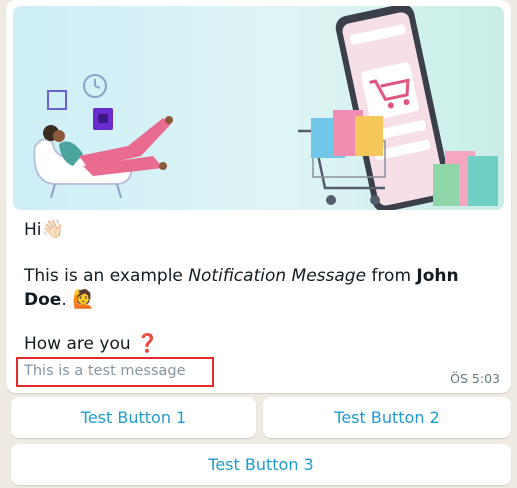 This screenshot has width=517, height=488. What do you see at coordinates (64, 300) in the screenshot?
I see `body-text-end: .` at bounding box center [64, 300].